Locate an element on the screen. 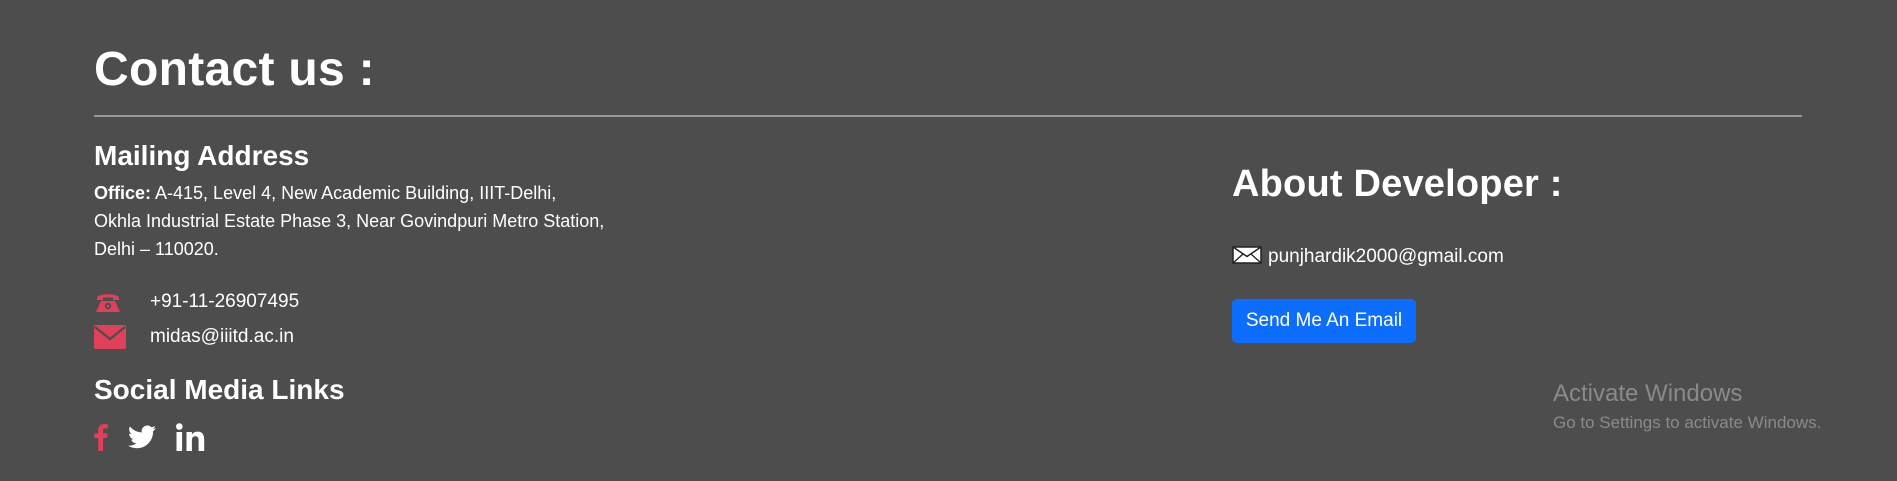  watermark-subtitle: Go to Settings to activate Windows. is located at coordinates (1687, 422).